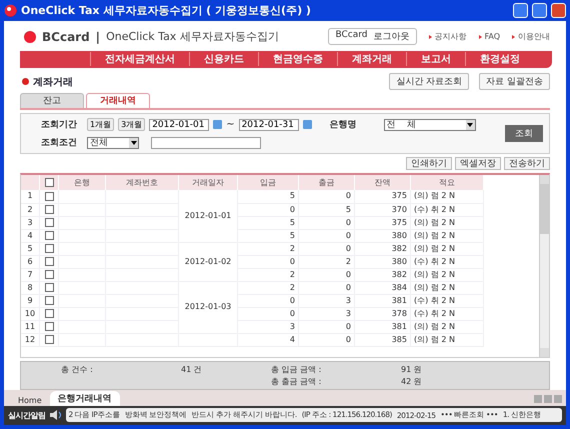 The width and height of the screenshot is (570, 429). What do you see at coordinates (192, 370) in the screenshot?
I see `summary-value: 41 건` at bounding box center [192, 370].